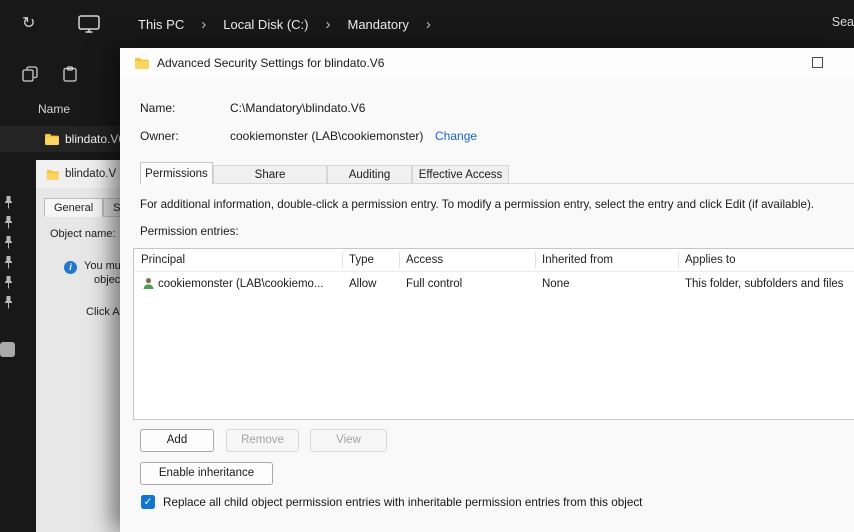 This screenshot has height=532, width=854. What do you see at coordinates (327, 136) in the screenshot?
I see `owner-value: cookiemonster (LAB\cookiemonster)` at bounding box center [327, 136].